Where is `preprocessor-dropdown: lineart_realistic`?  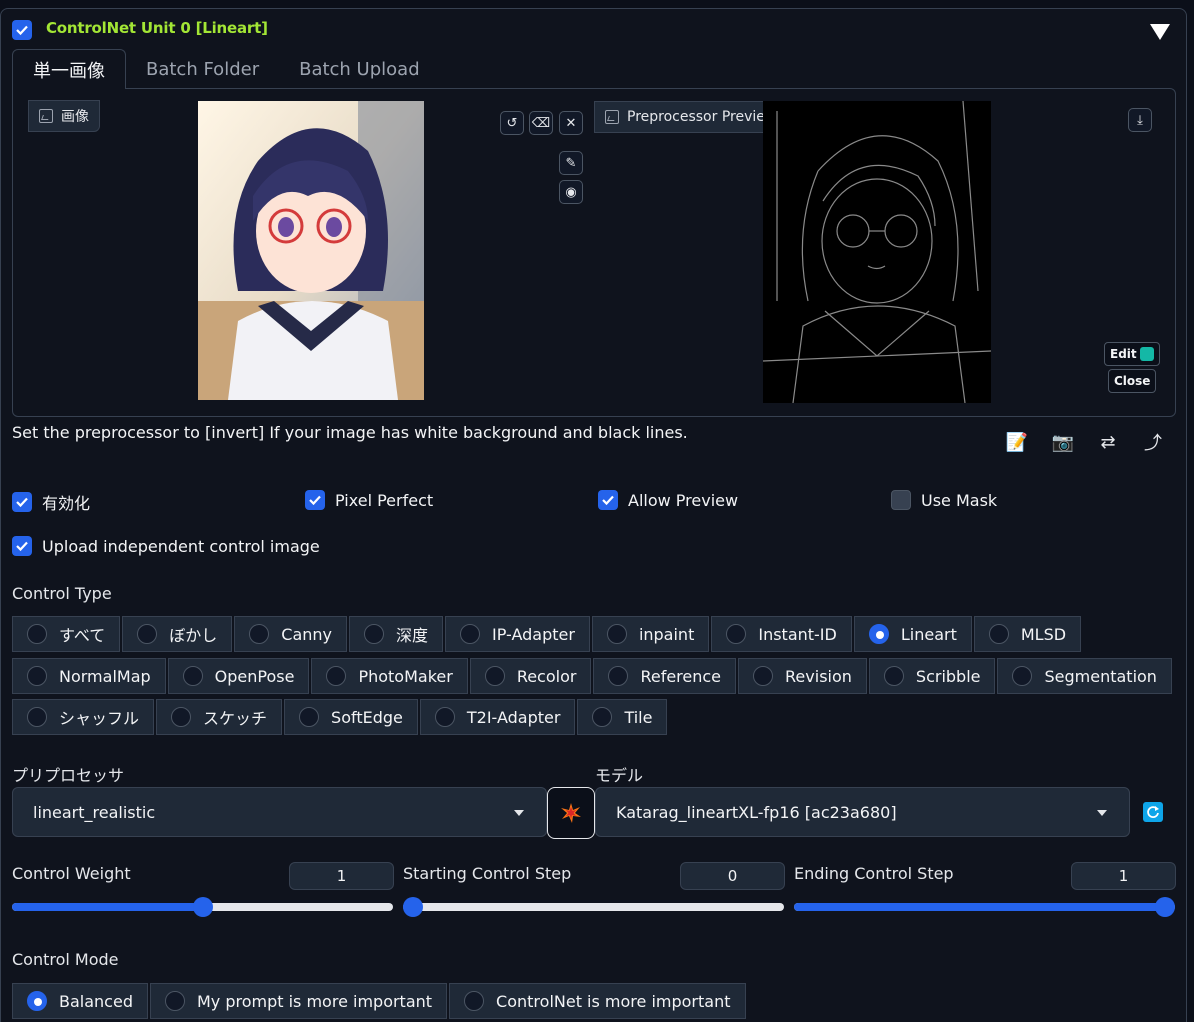
preprocessor-dropdown: lineart_realistic is located at coordinates (279, 812).